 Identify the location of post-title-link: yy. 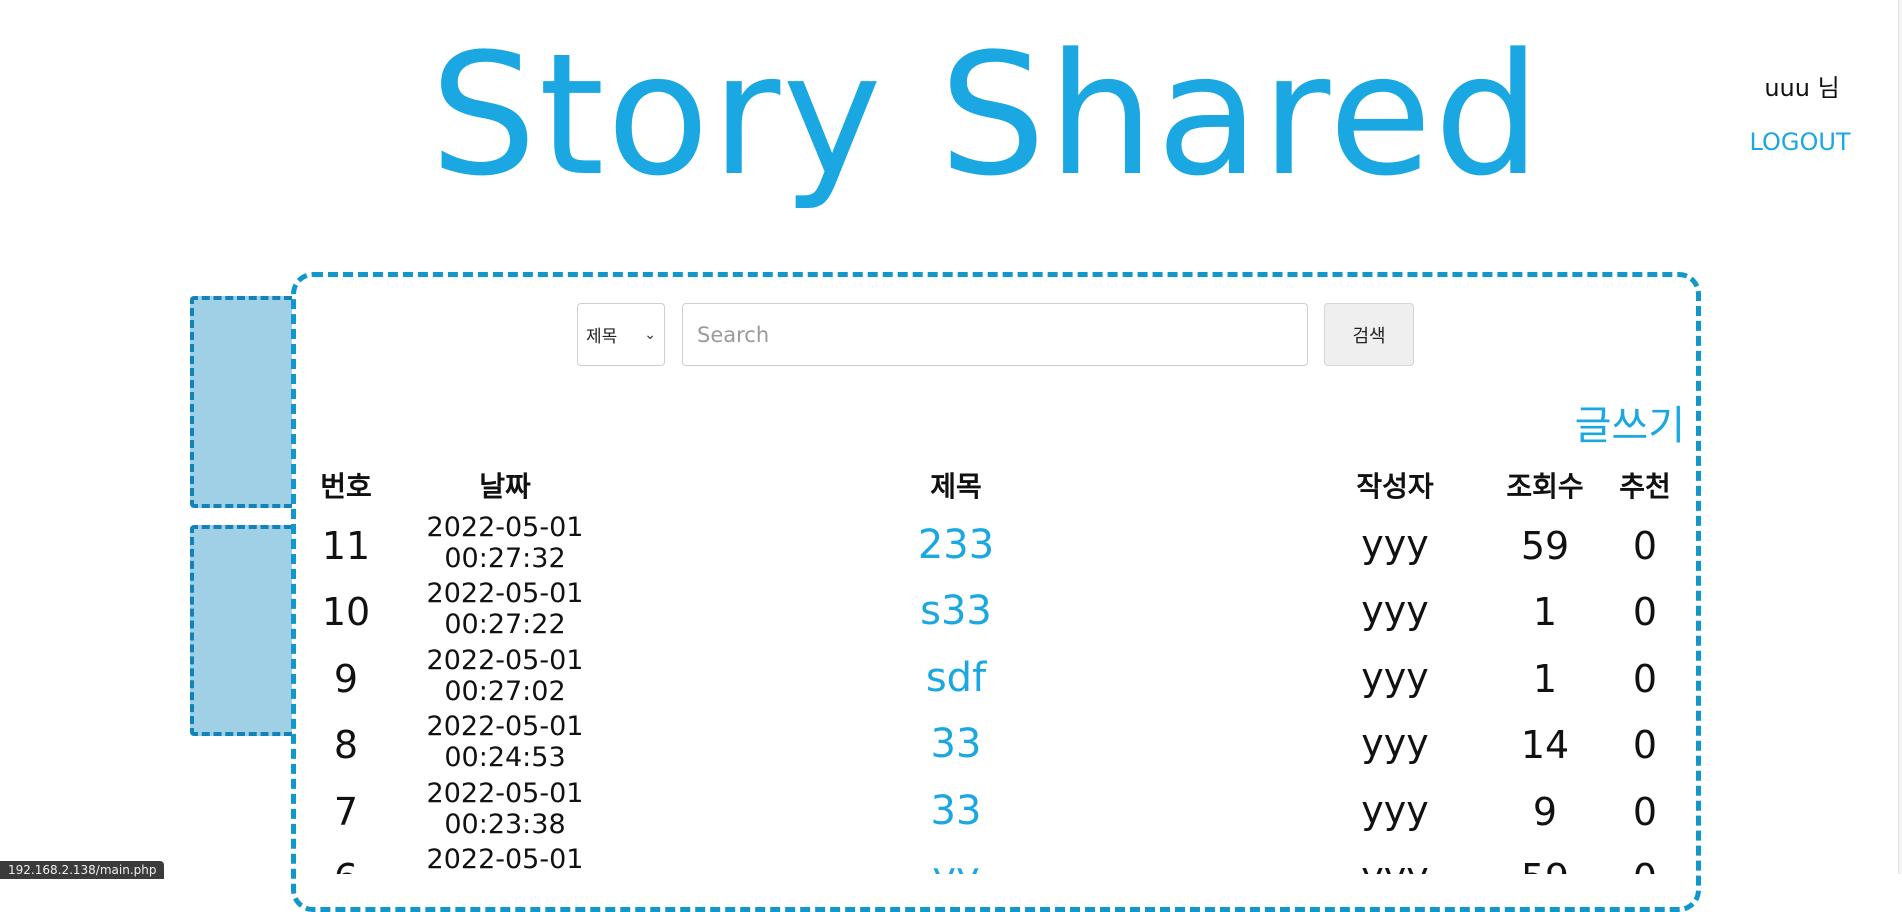
(956, 864).